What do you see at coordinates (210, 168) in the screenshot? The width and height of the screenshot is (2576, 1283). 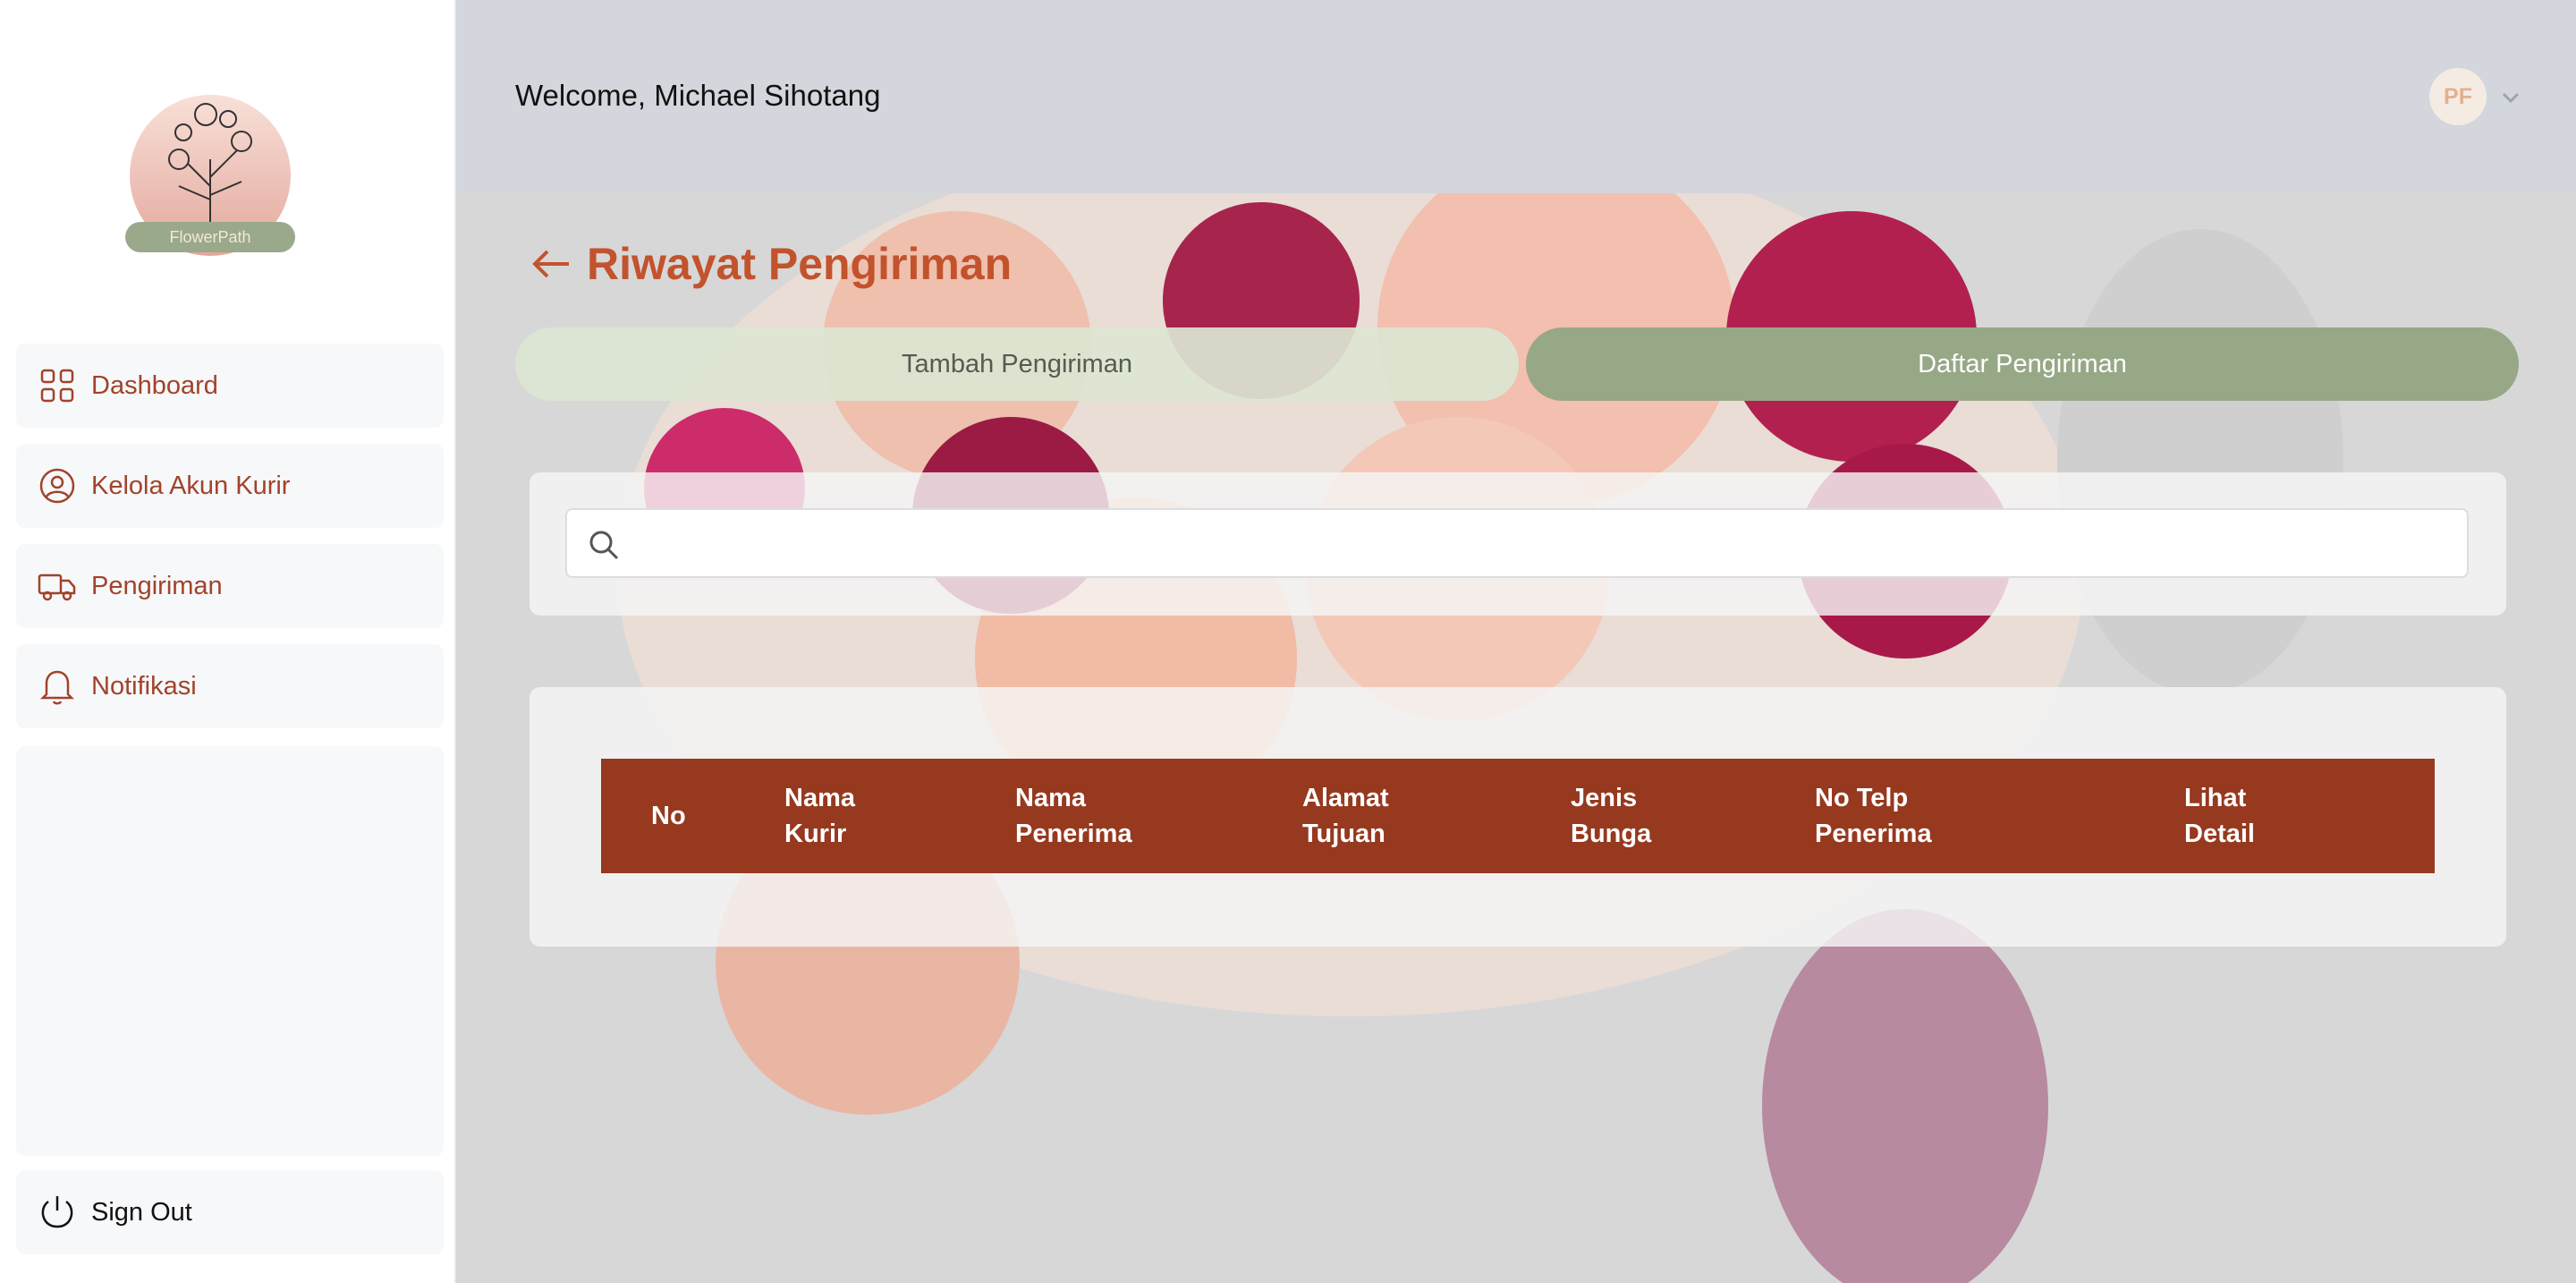 I see `brand-logo: FlowerPath` at bounding box center [210, 168].